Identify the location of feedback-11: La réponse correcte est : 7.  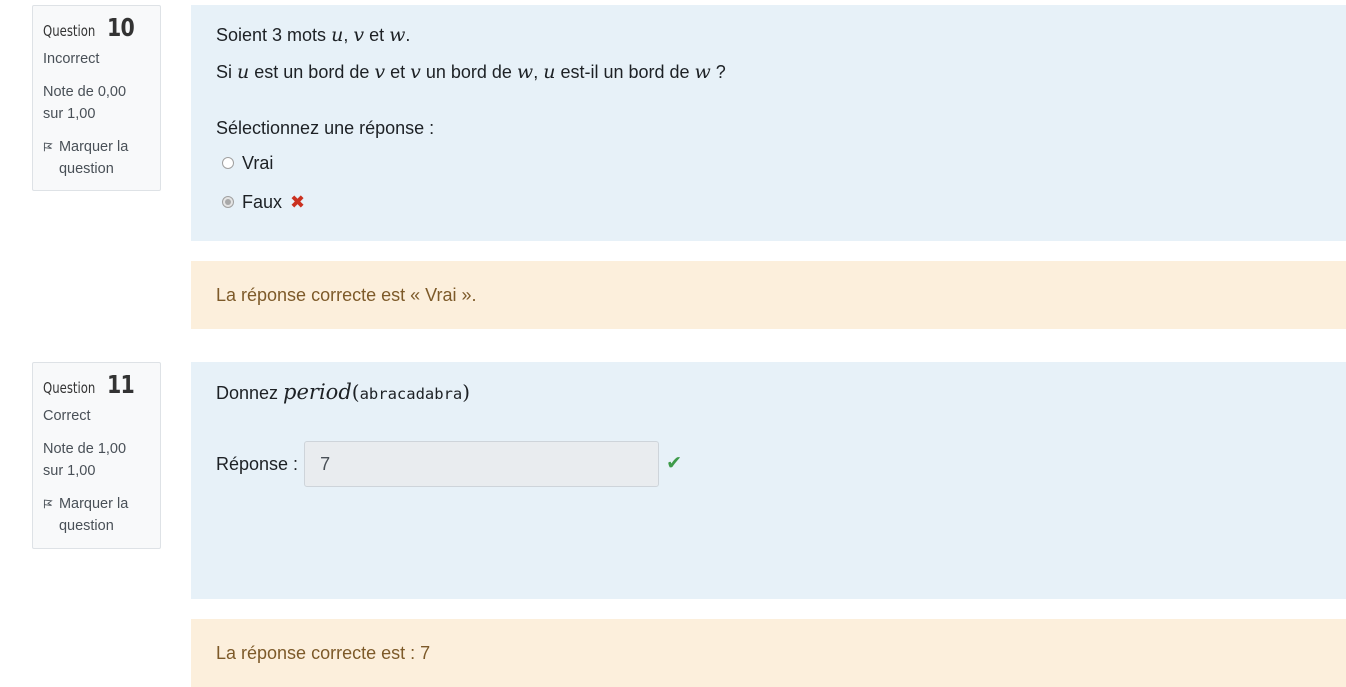
(768, 653).